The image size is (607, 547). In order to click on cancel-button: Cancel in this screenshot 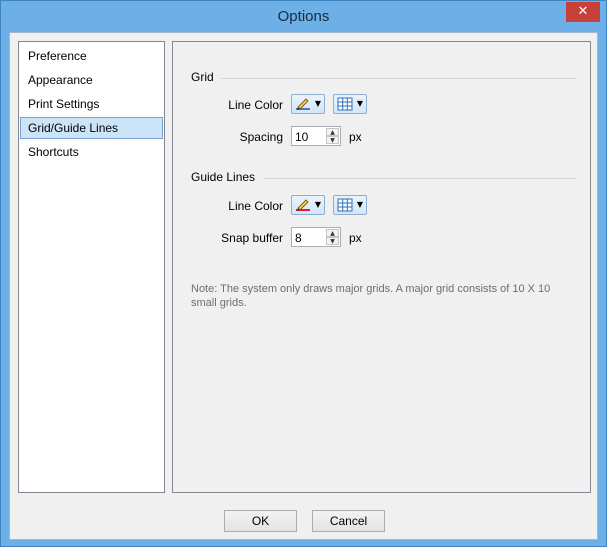, I will do `click(348, 521)`.